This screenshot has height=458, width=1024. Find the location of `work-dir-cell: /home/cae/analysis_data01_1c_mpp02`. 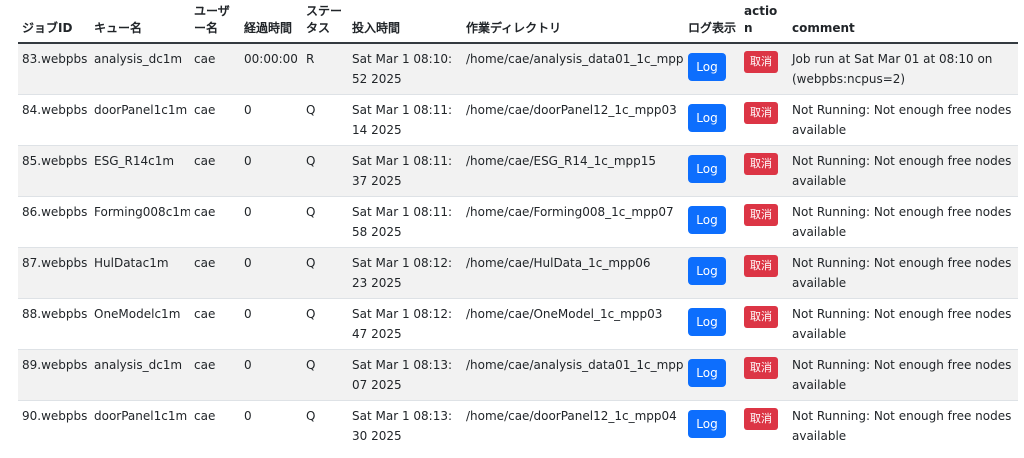

work-dir-cell: /home/cae/analysis_data01_1c_mpp02 is located at coordinates (573, 68).